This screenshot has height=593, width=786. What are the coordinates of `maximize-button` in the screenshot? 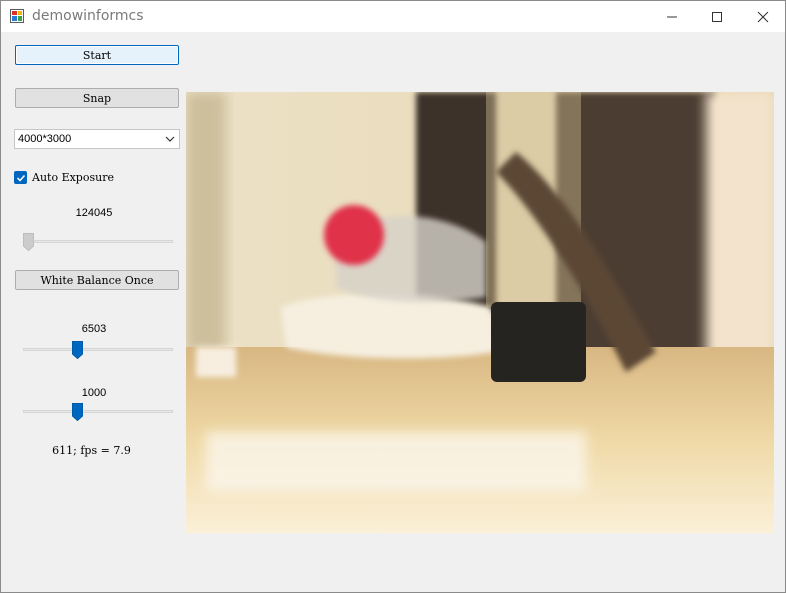 It's located at (717, 16).